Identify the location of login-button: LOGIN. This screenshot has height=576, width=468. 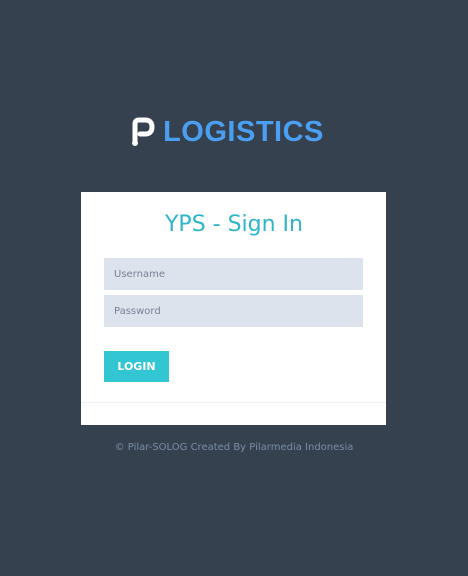
(136, 366).